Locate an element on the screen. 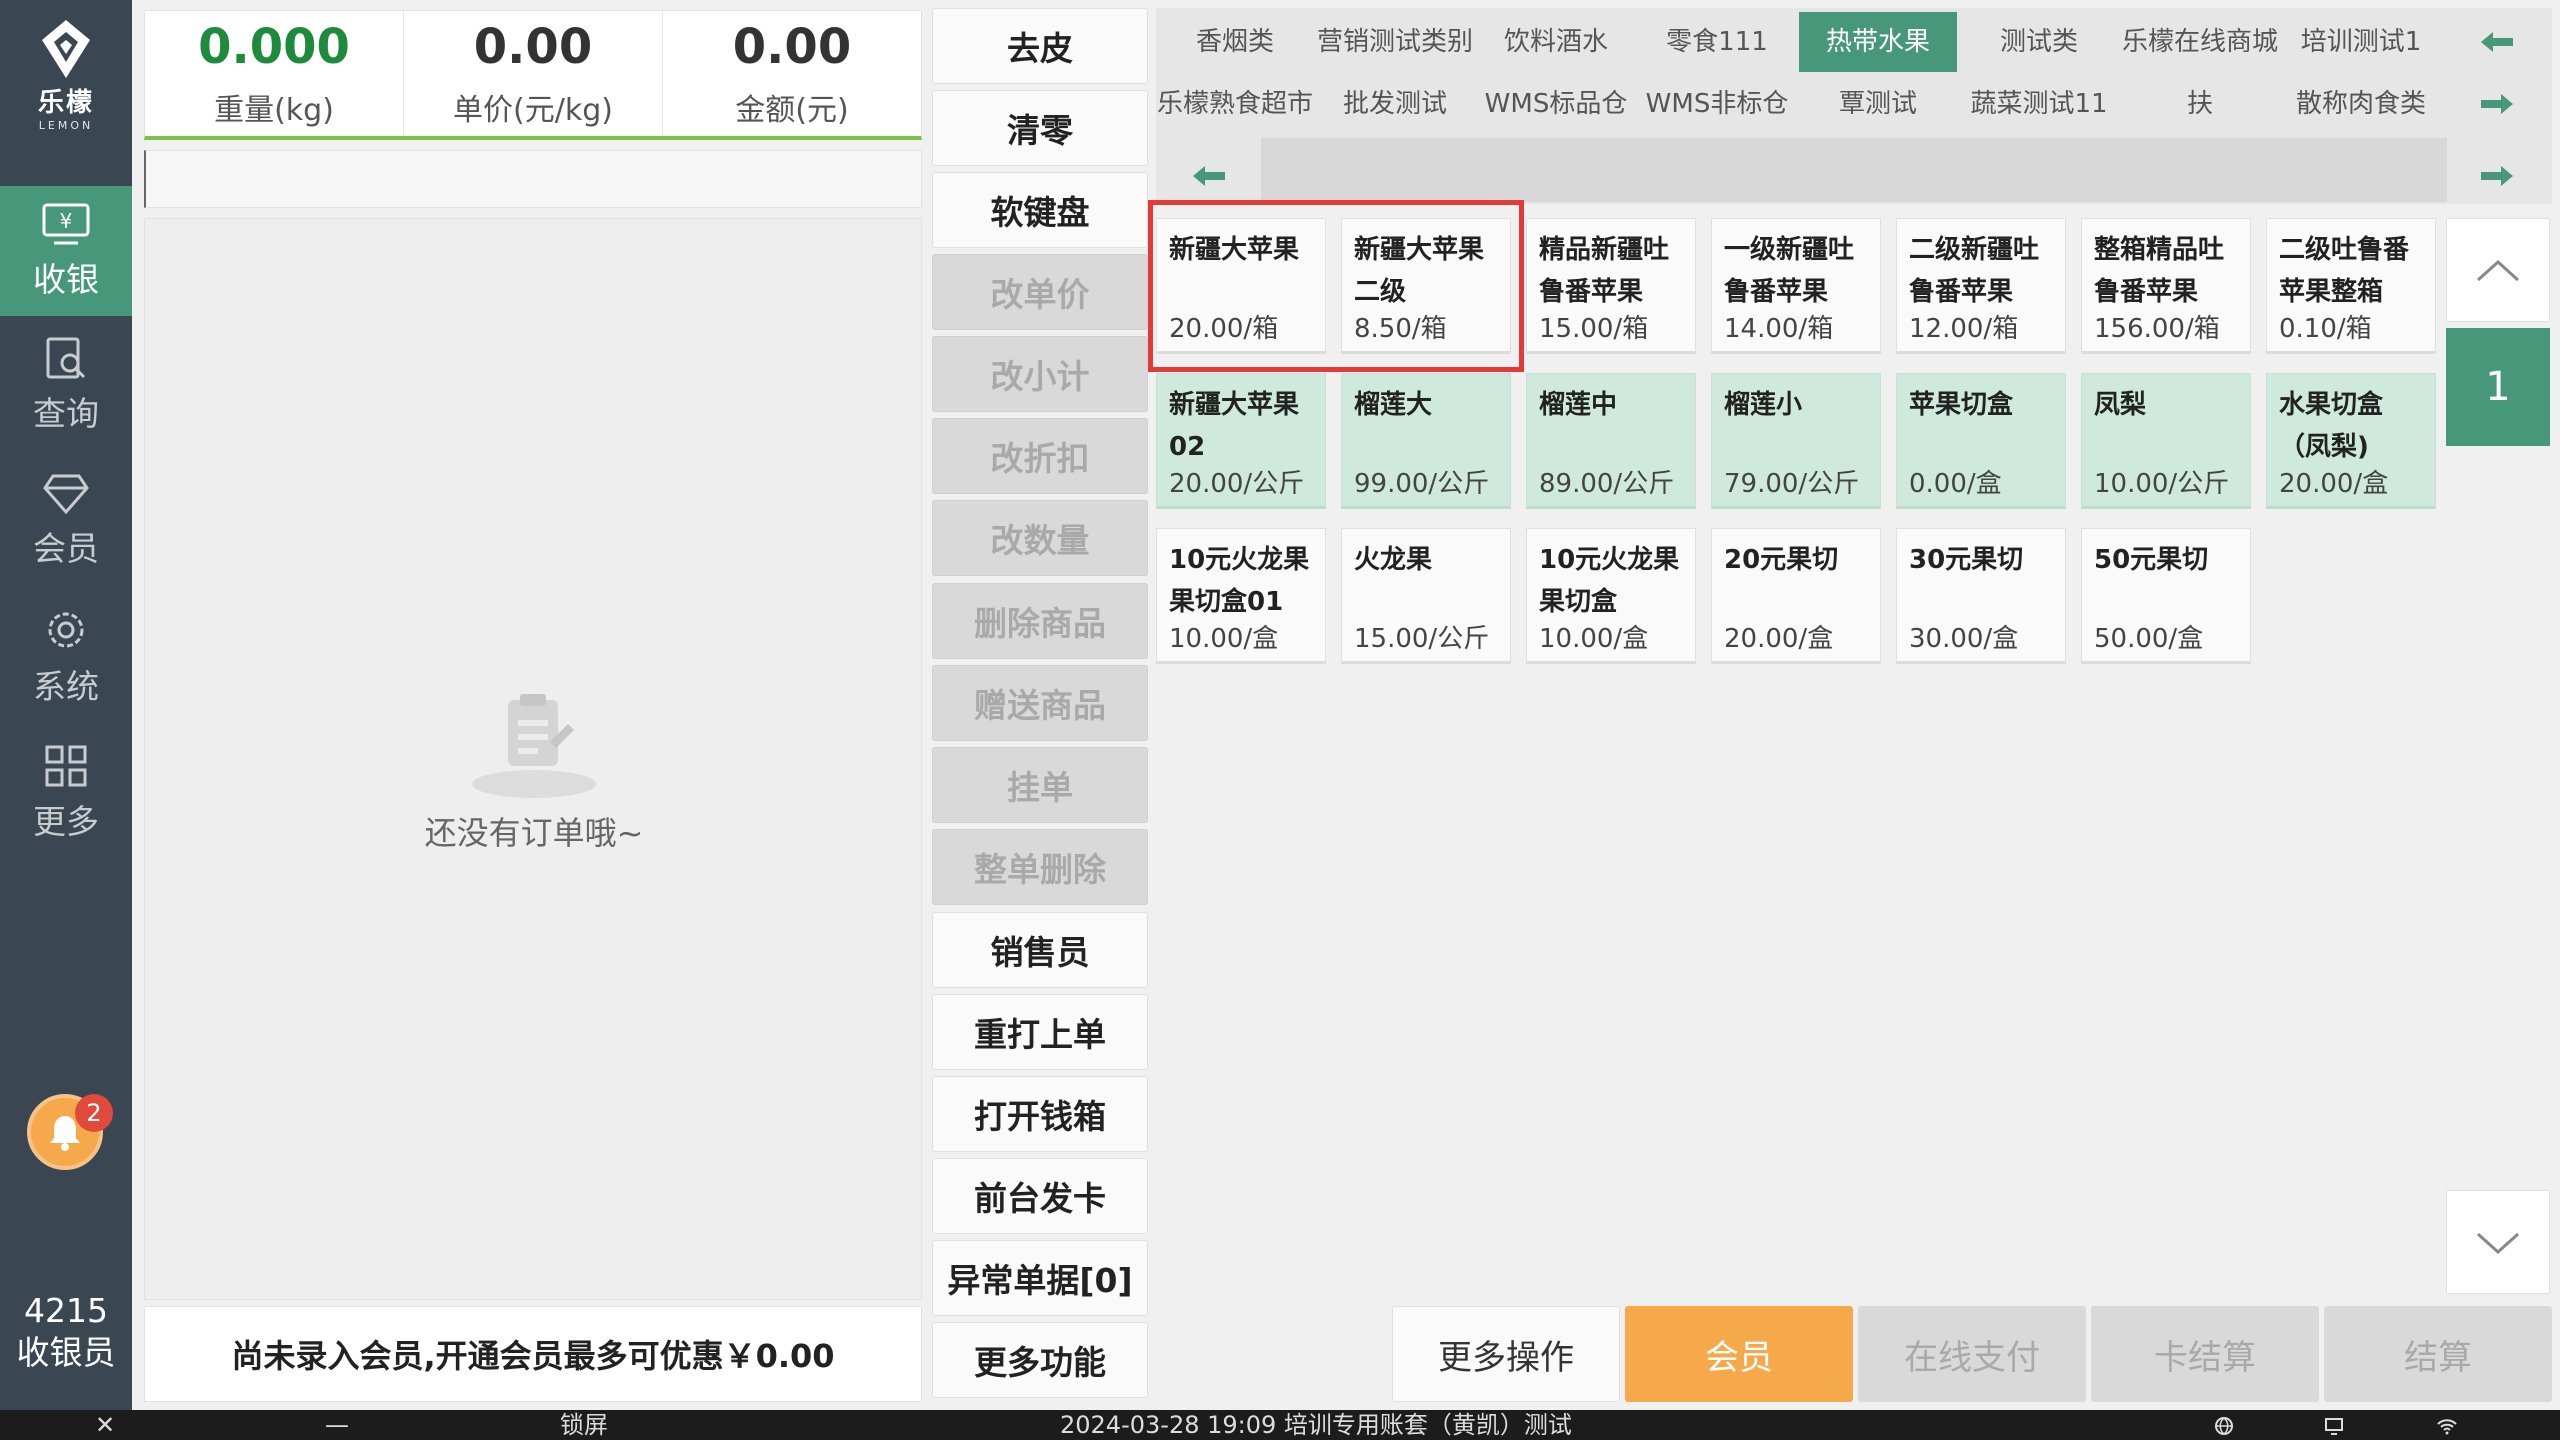 This screenshot has width=2560, height=1440. close-button: ✕ is located at coordinates (105, 1425).